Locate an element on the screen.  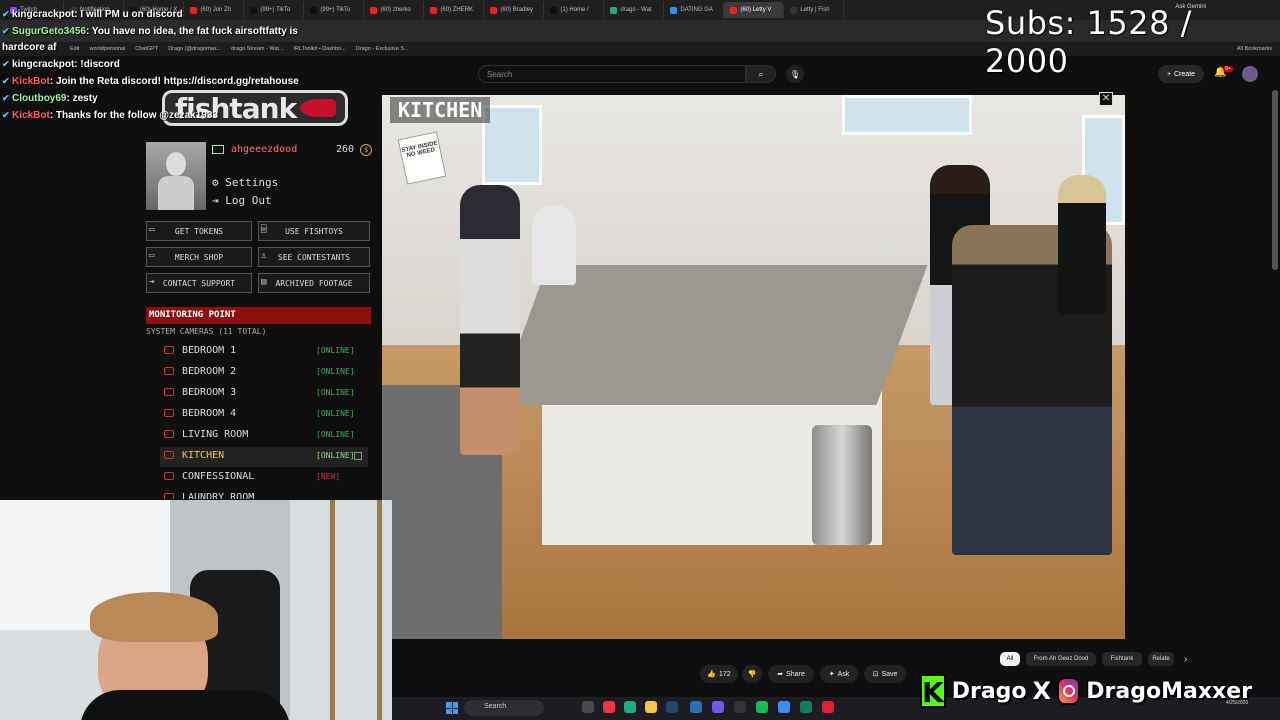
camera-item: BEDROOM 3 [ONLINE] is located at coordinates (264, 394).